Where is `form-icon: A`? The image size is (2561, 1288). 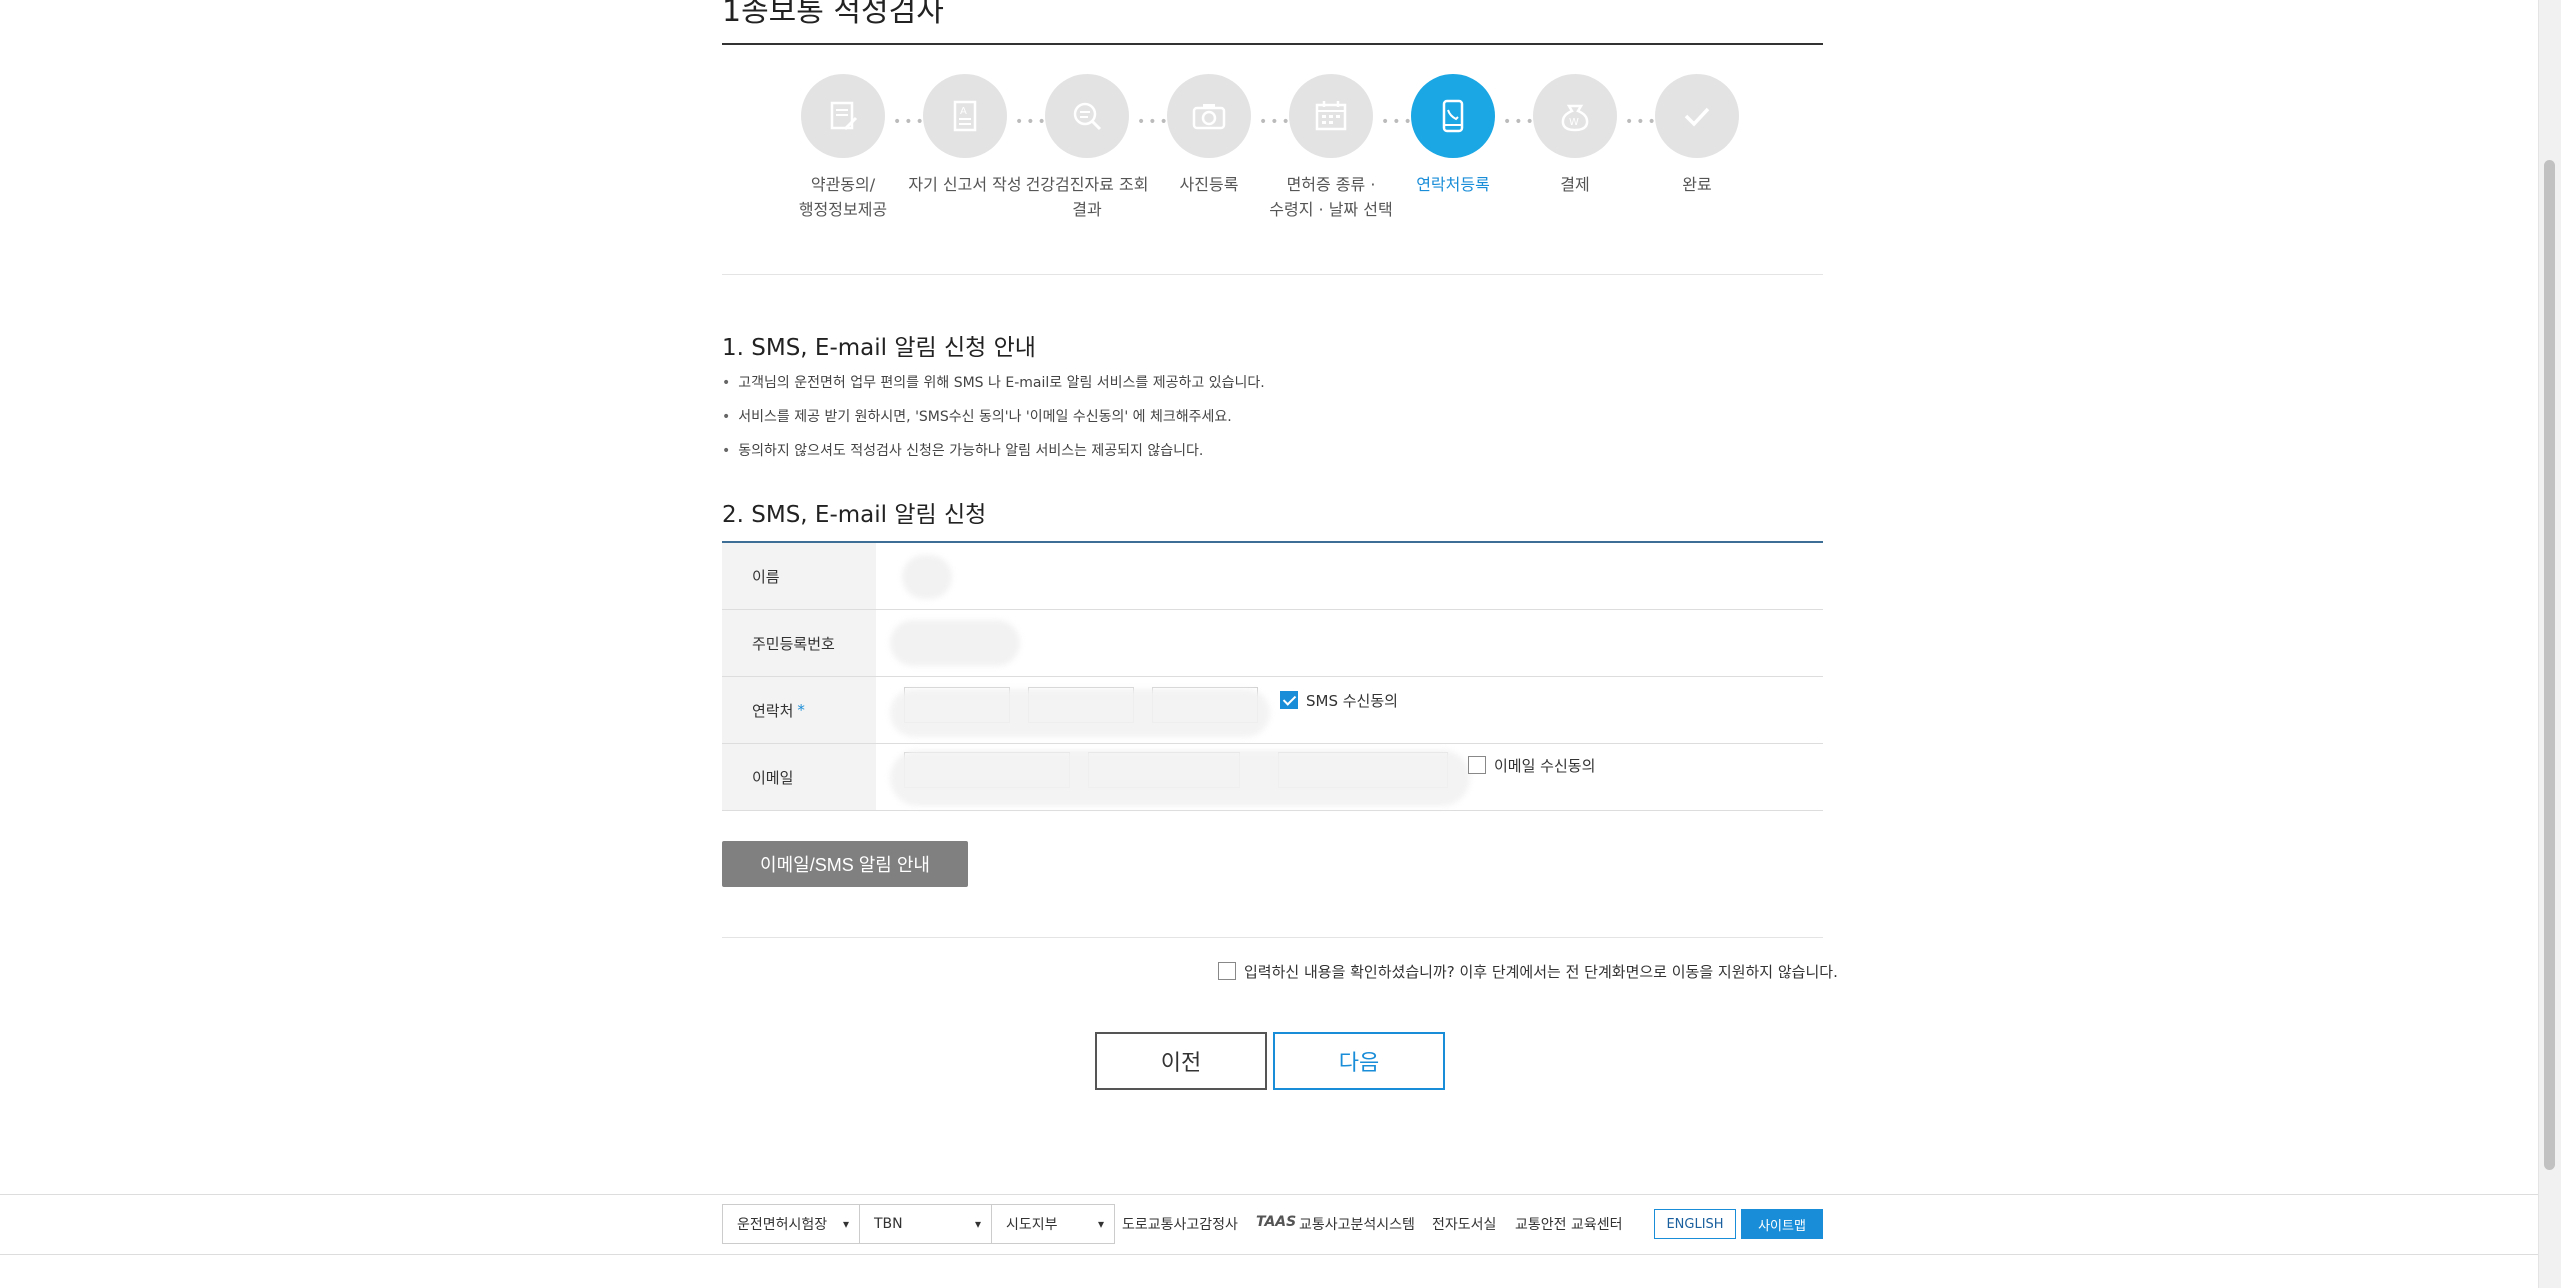
form-icon: A is located at coordinates (965, 116).